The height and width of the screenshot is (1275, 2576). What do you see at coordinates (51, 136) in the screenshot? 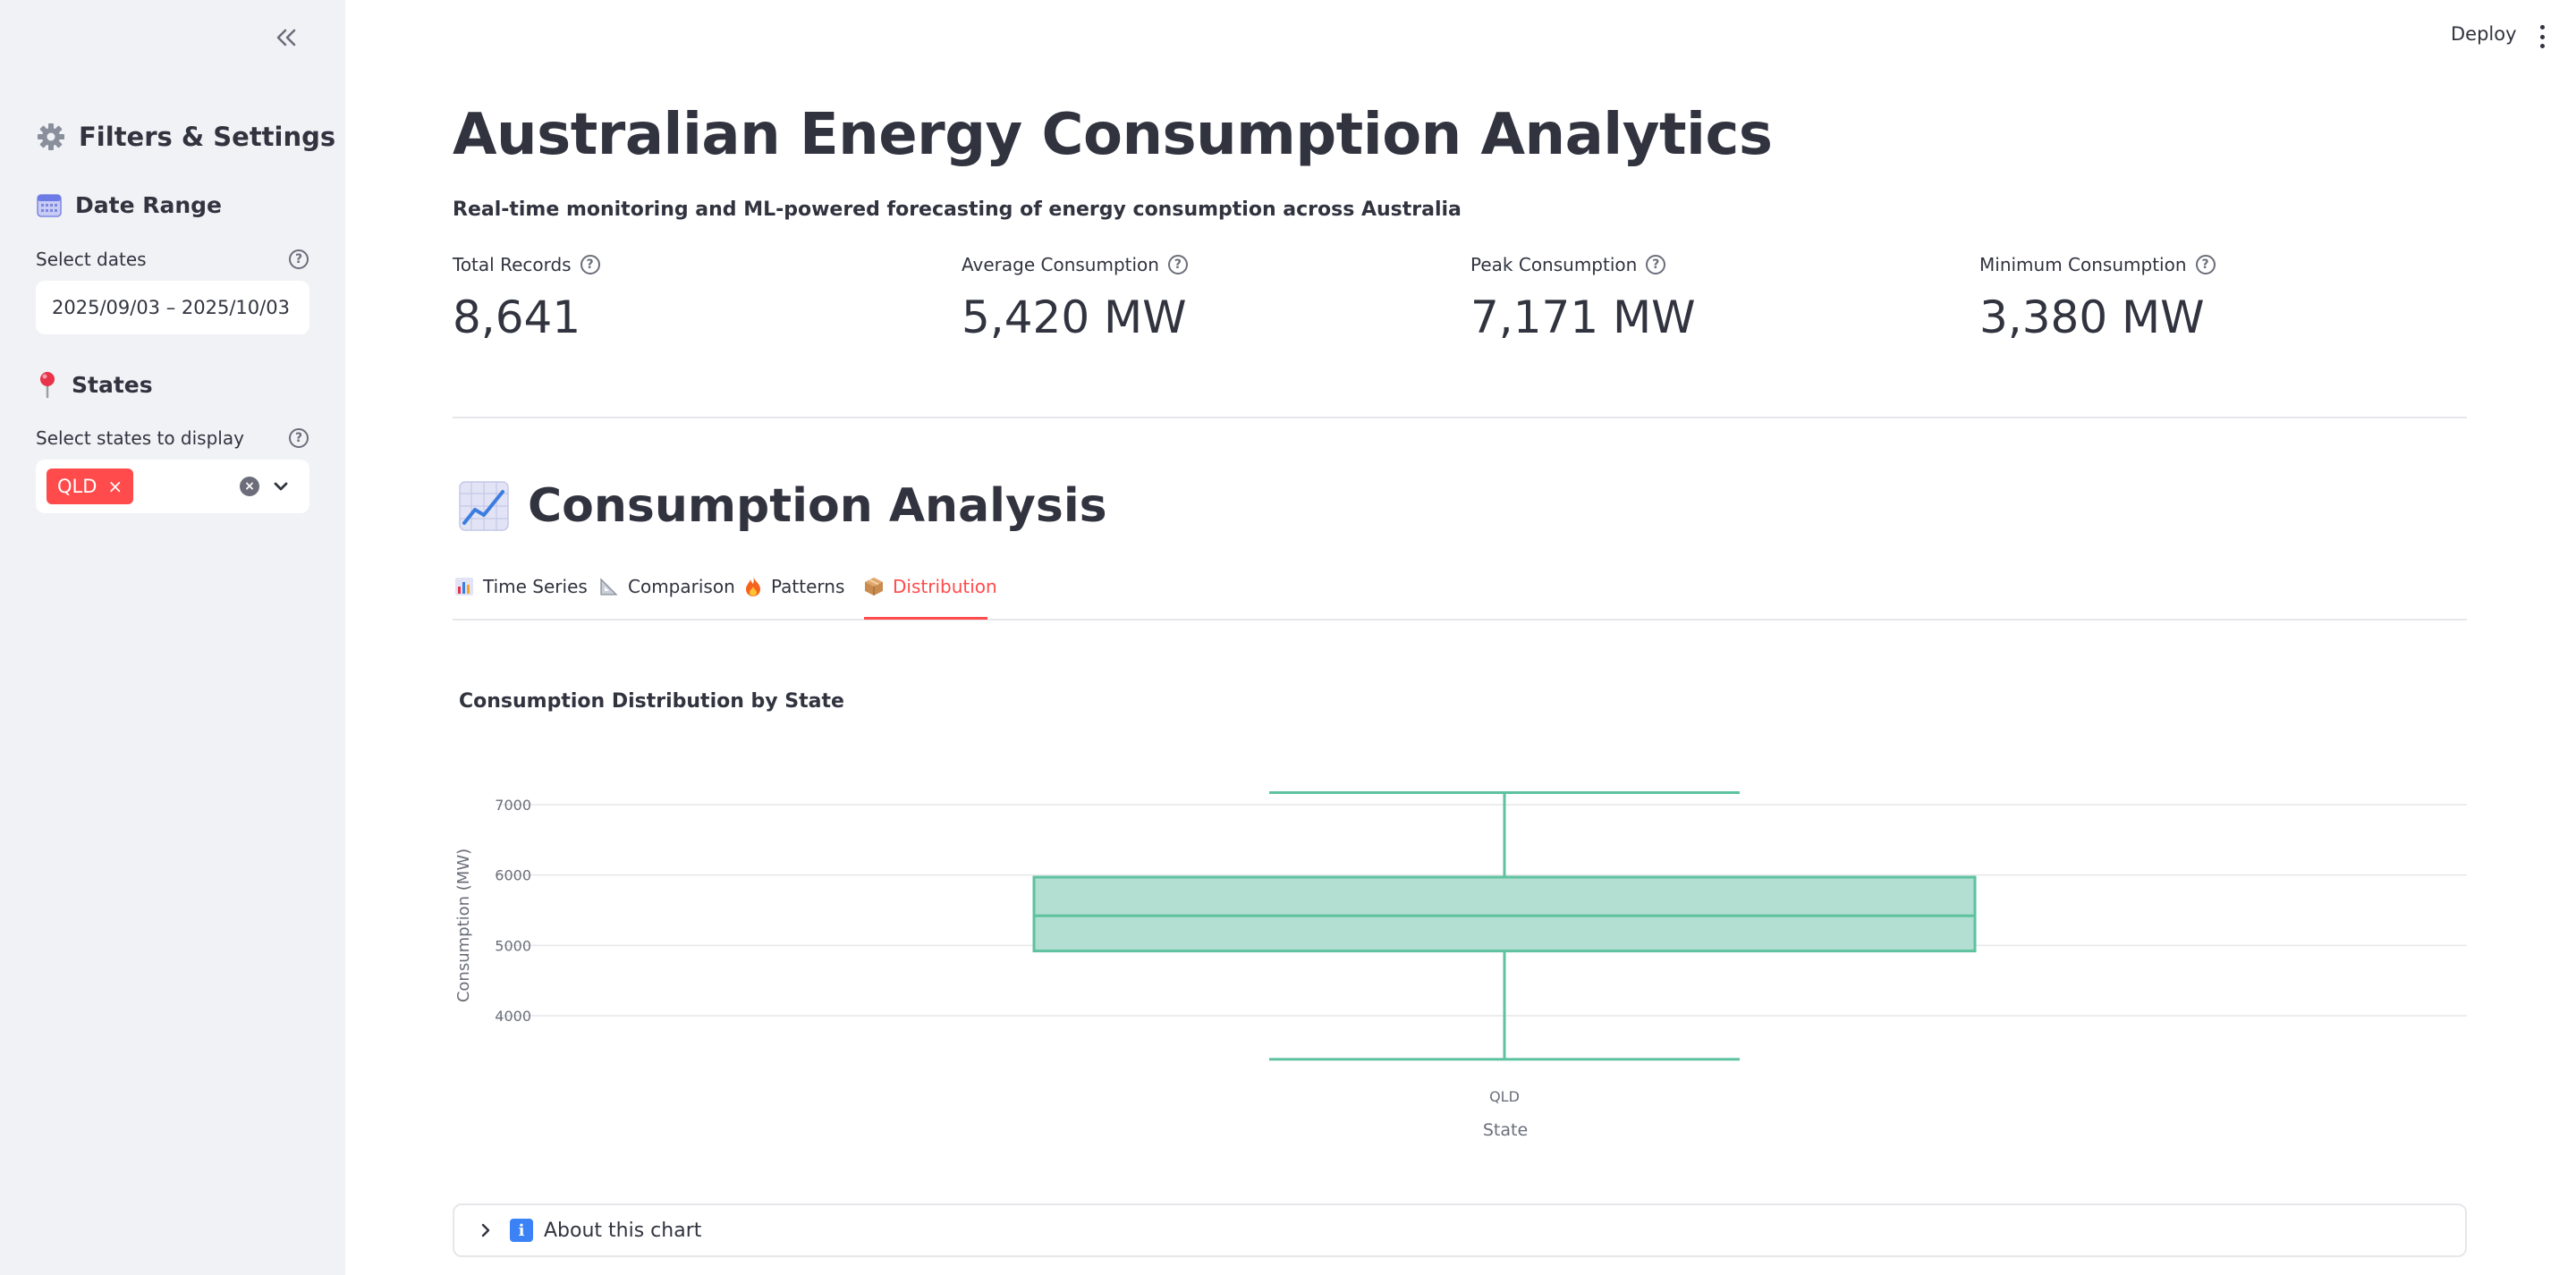
I see `gear-icon` at bounding box center [51, 136].